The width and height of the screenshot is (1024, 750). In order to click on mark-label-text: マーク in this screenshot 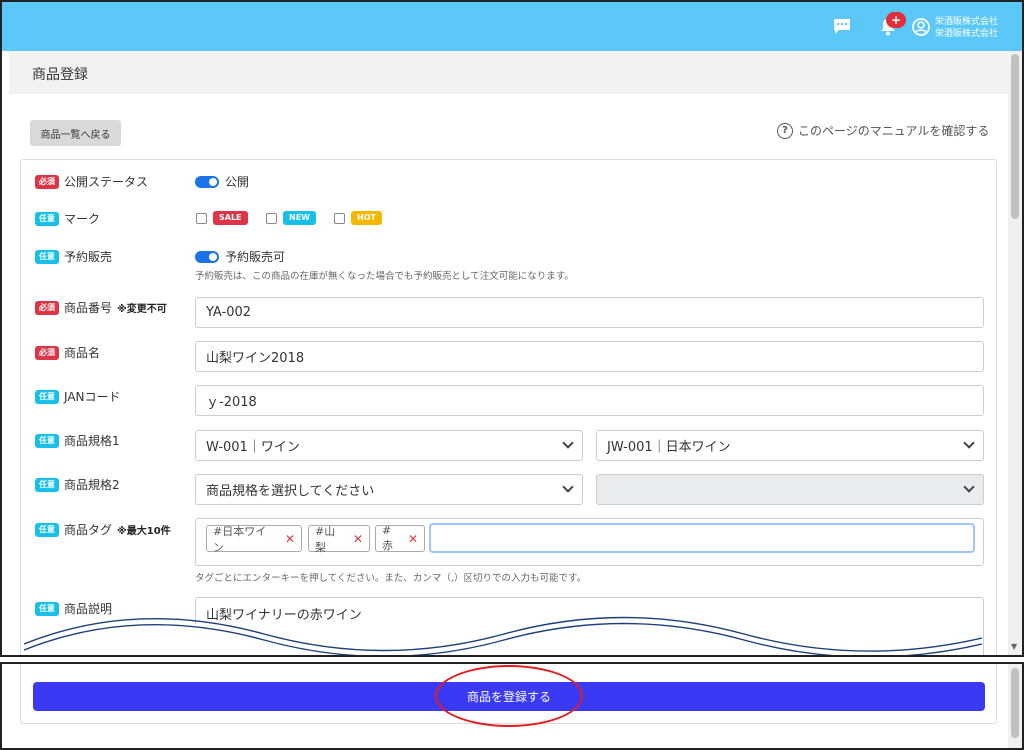, I will do `click(82, 219)`.